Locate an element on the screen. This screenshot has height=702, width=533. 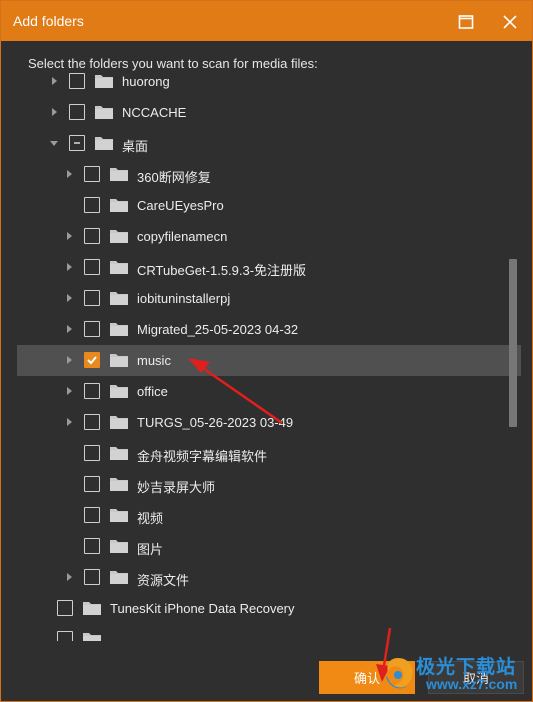
title-bar: Add folders is located at coordinates (266, 21).